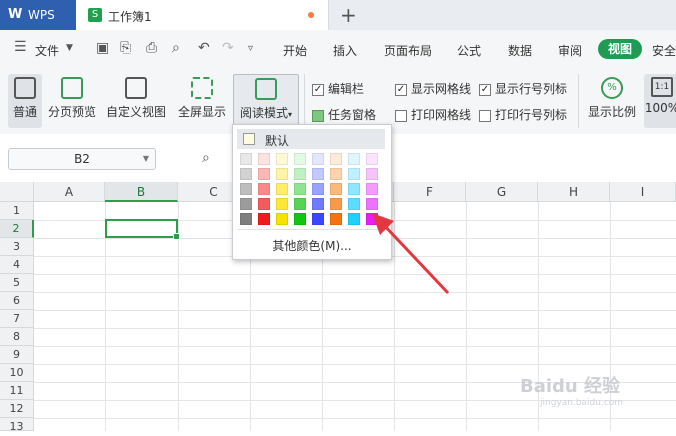 This screenshot has height=436, width=676. What do you see at coordinates (17, 373) in the screenshot?
I see `row-header: 10` at bounding box center [17, 373].